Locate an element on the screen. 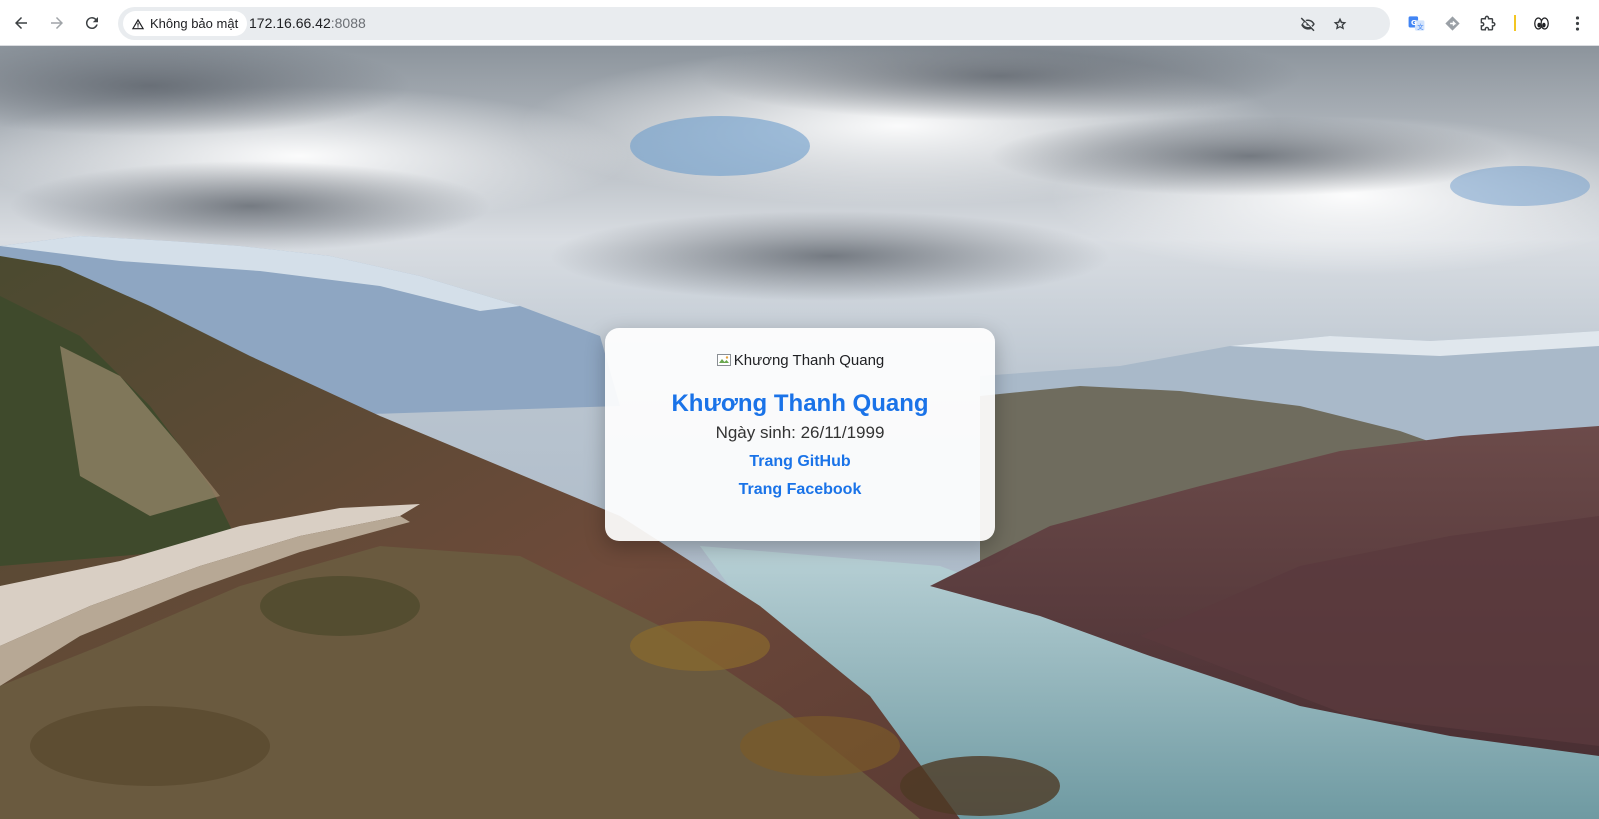  svg-text: G is located at coordinates (1413, 22).